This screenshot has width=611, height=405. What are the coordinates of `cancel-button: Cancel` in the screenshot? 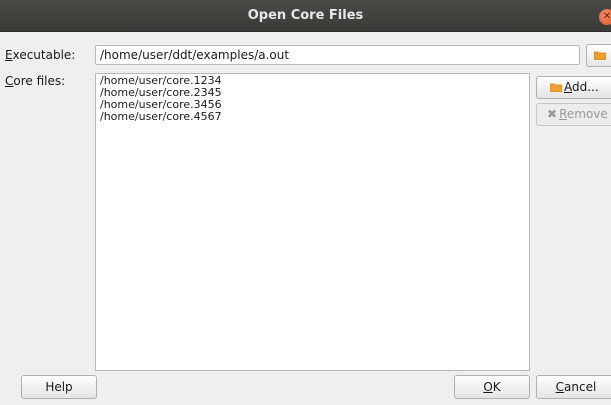 It's located at (573, 387).